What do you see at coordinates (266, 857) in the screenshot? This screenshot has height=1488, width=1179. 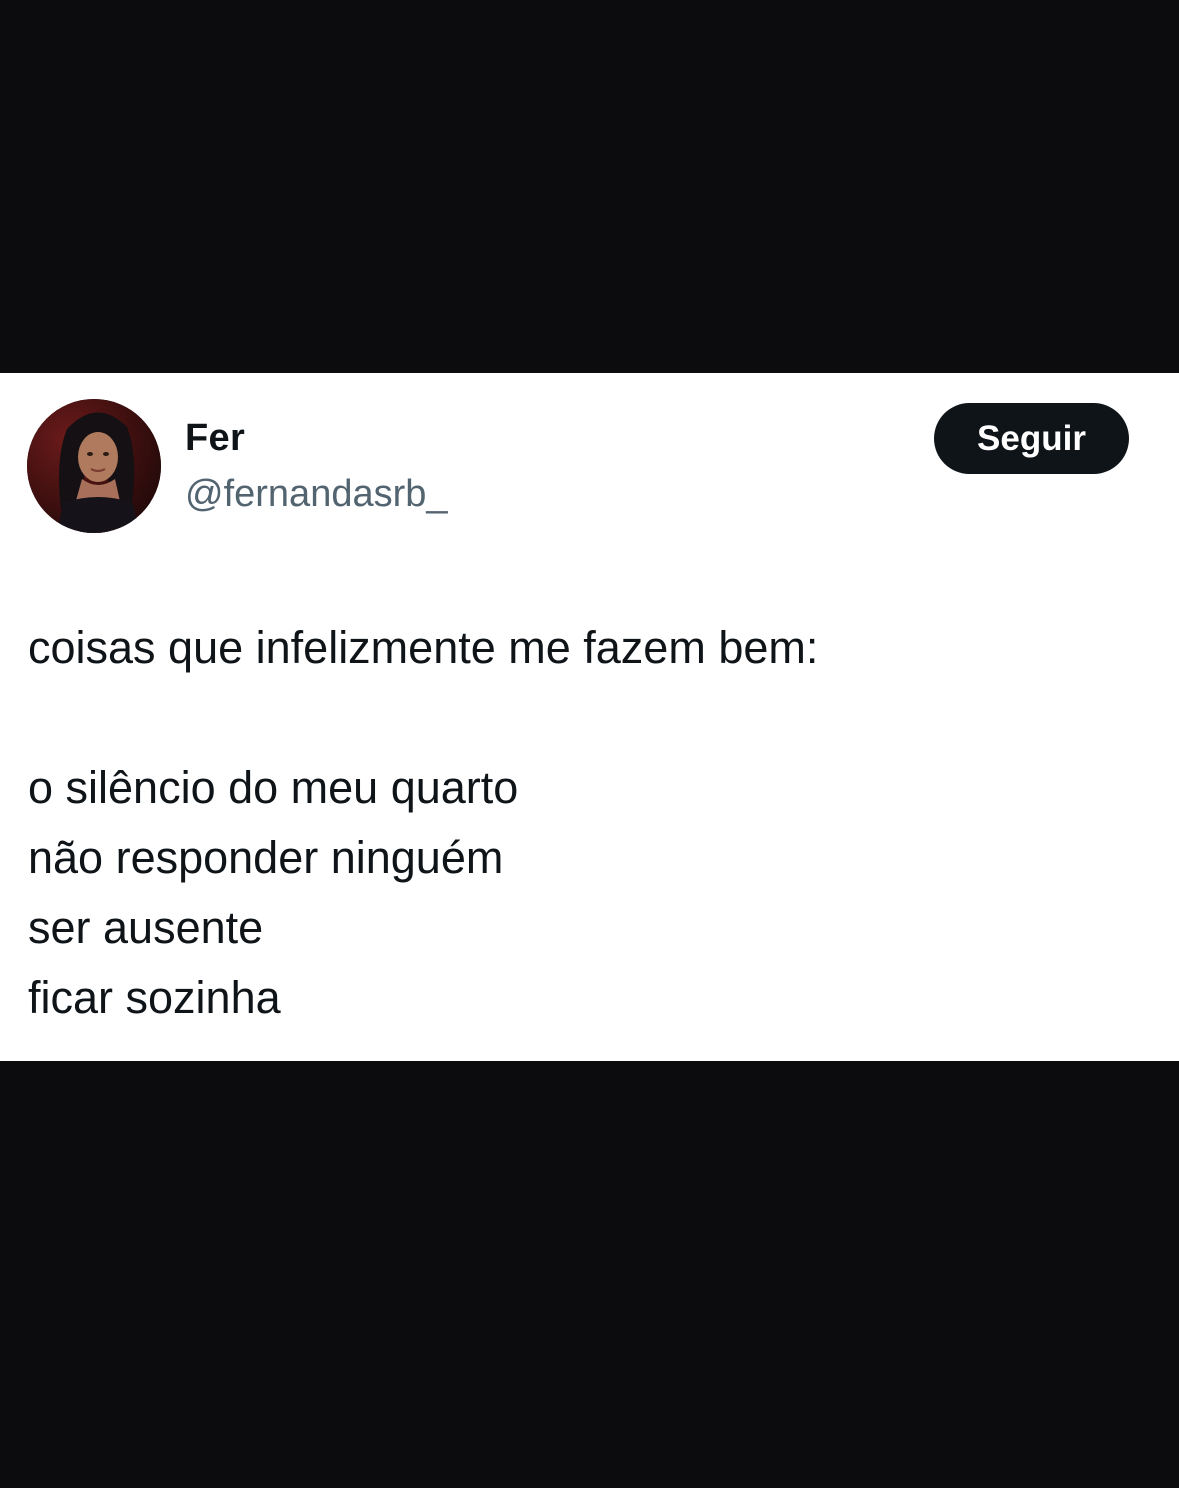 I see `tweet-line: não responder ninguém` at bounding box center [266, 857].